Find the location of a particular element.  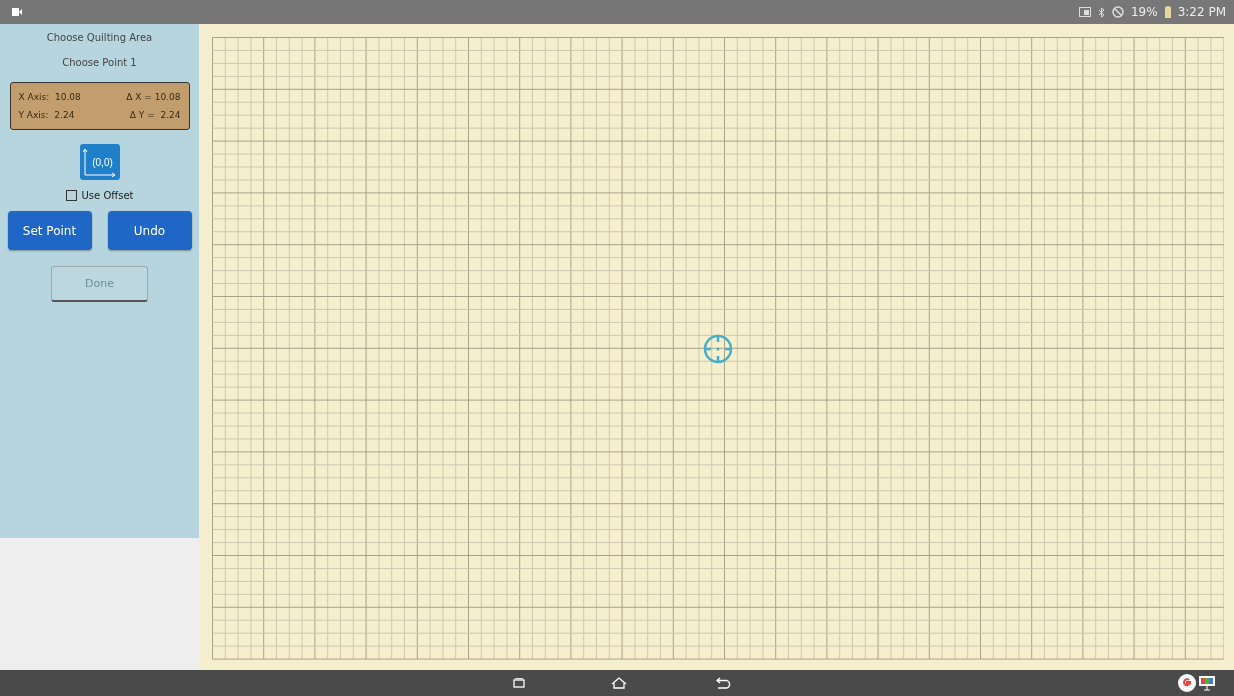

panel-title: Choose Quilting Area is located at coordinates (99, 37).